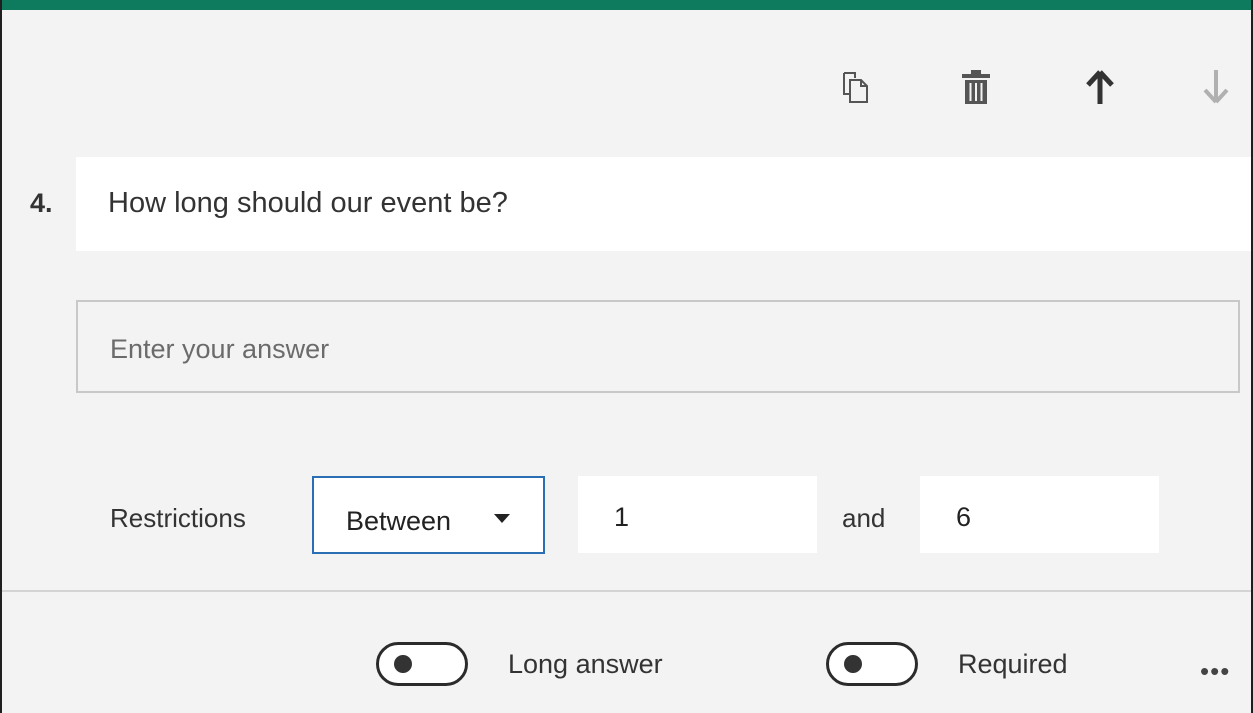  What do you see at coordinates (626, 5) in the screenshot?
I see `accent-bar` at bounding box center [626, 5].